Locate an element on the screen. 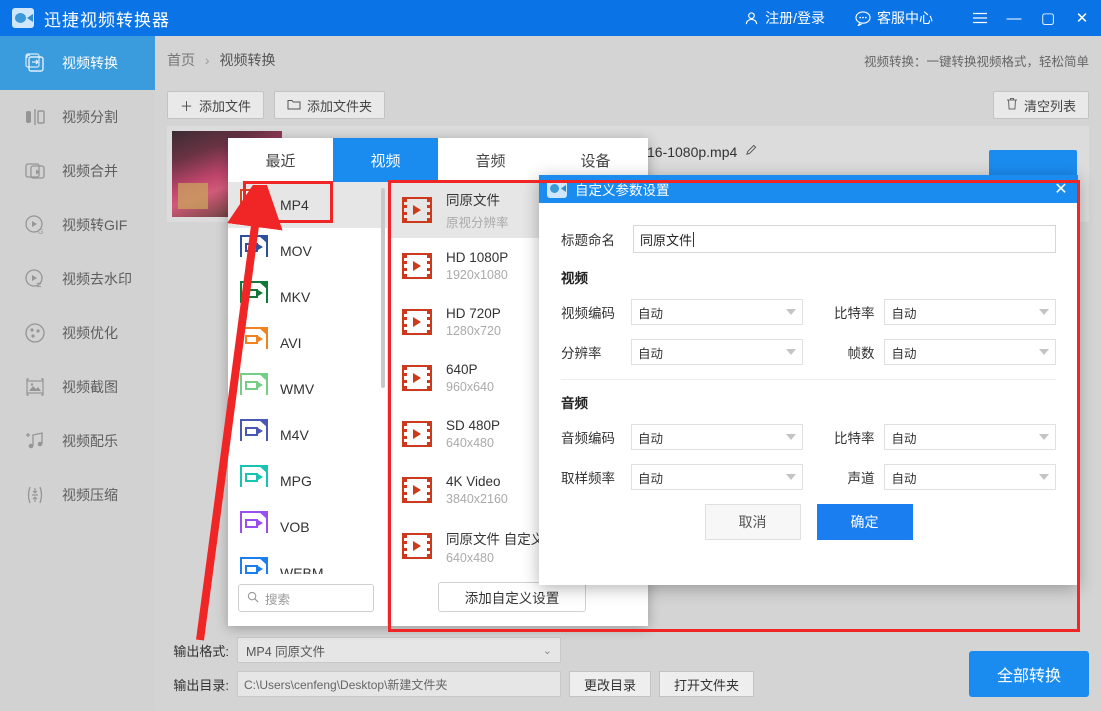 Image resolution: width=1101 pixels, height=711 pixels. title-name-label: 标题命名 is located at coordinates (588, 240).